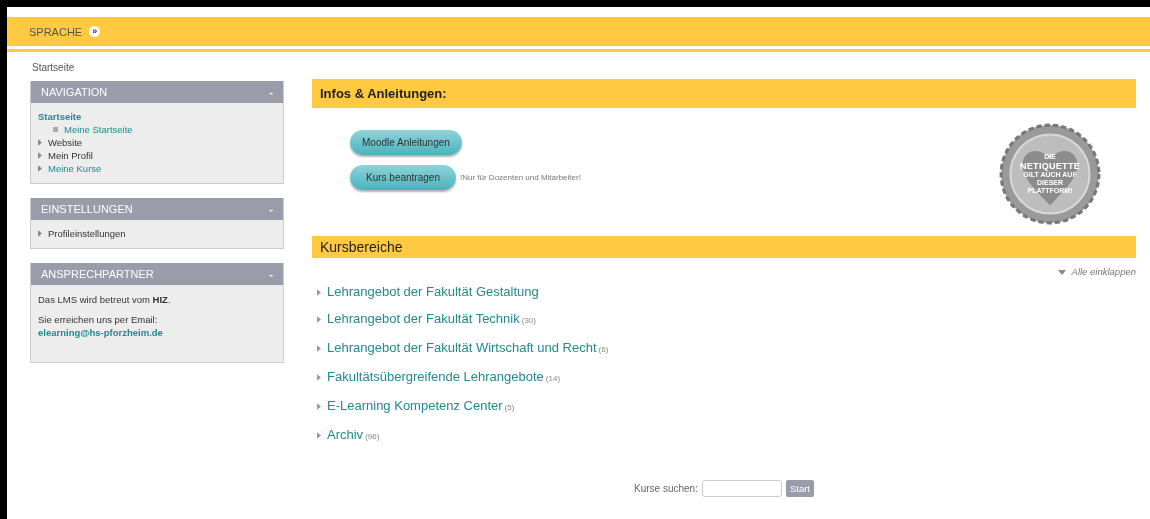 The width and height of the screenshot is (1150, 519). Describe the element at coordinates (462, 348) in the screenshot. I see `category-link: Lehrangebot der Fakultät Wirtschaft und Recht` at that location.